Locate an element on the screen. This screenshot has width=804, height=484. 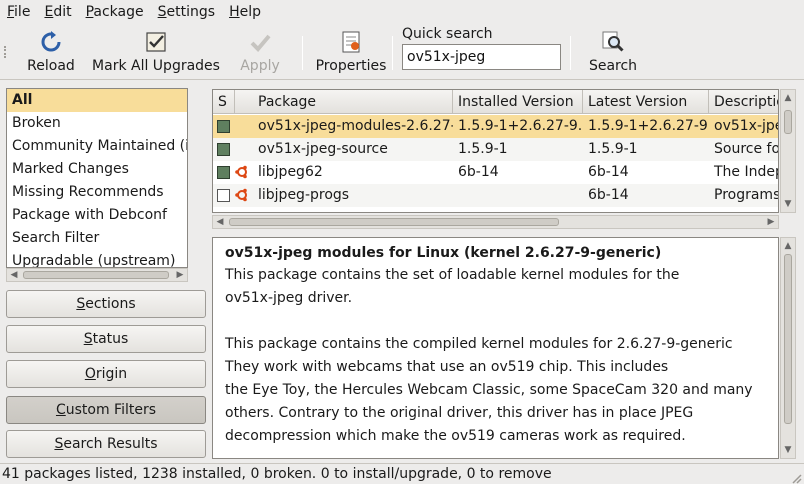
installed-version is located at coordinates (518, 195).